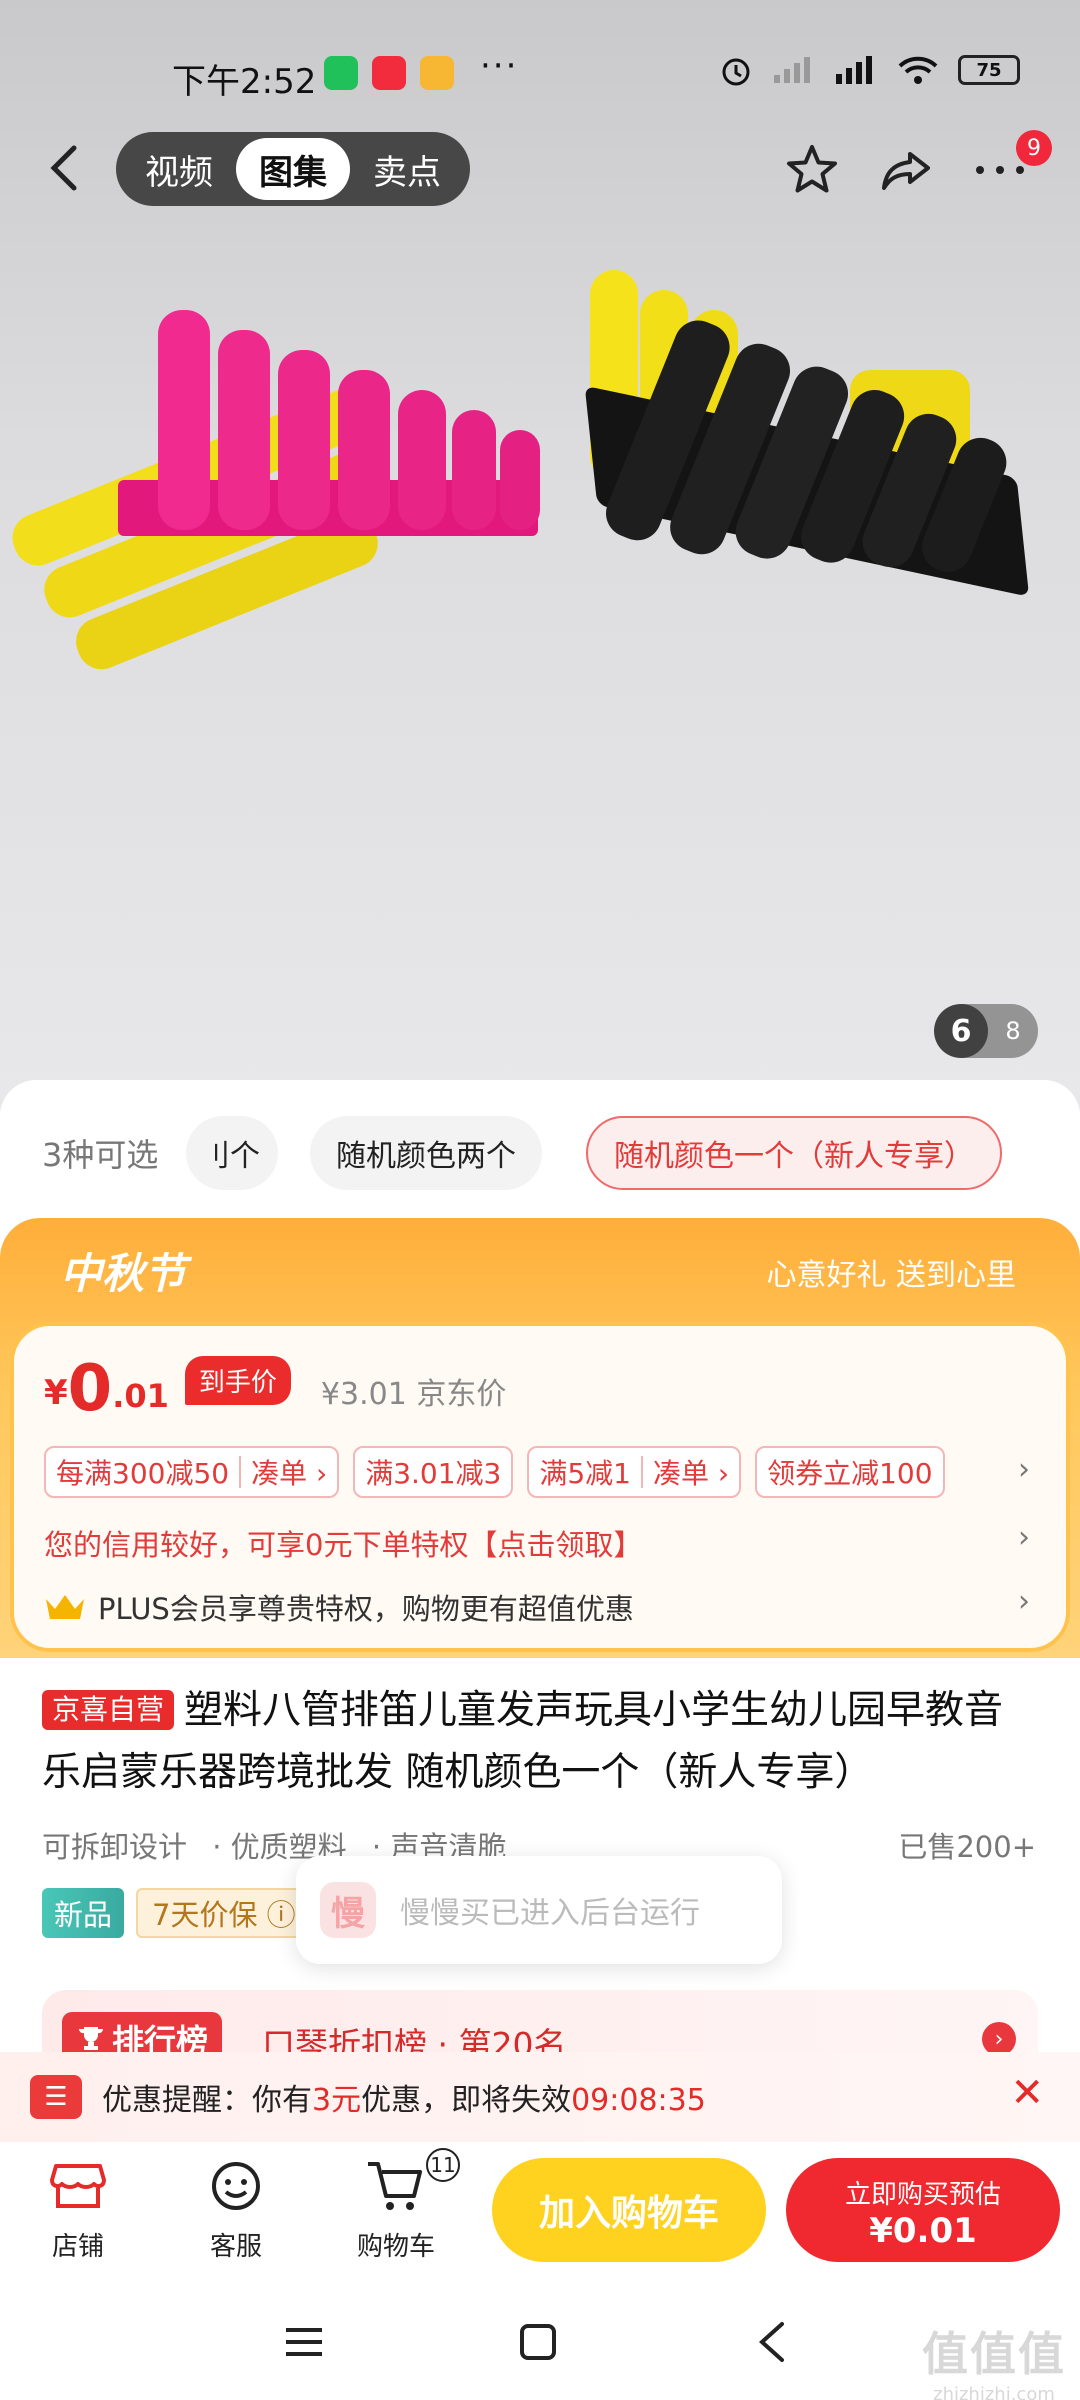 This screenshot has height=2400, width=1080. I want to click on coupon-label: 满5减1, so click(585, 1473).